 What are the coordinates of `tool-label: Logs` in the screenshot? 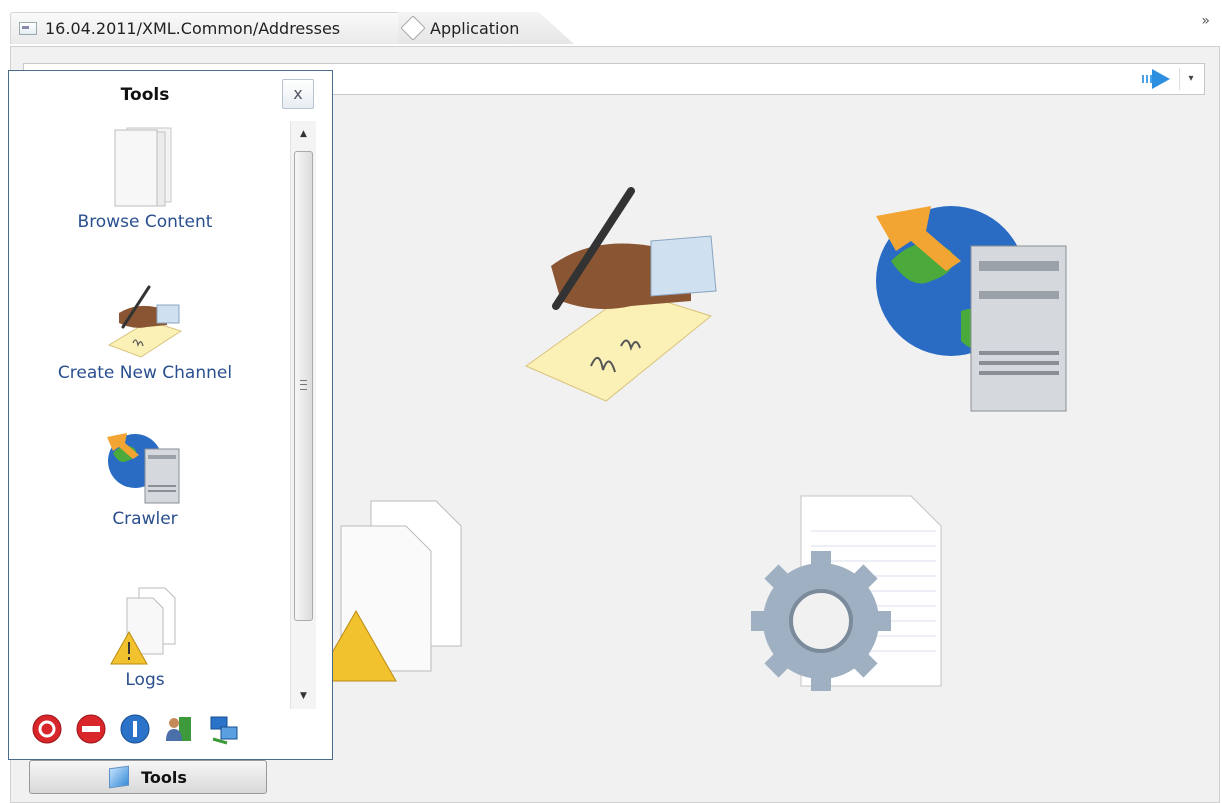 It's located at (145, 680).